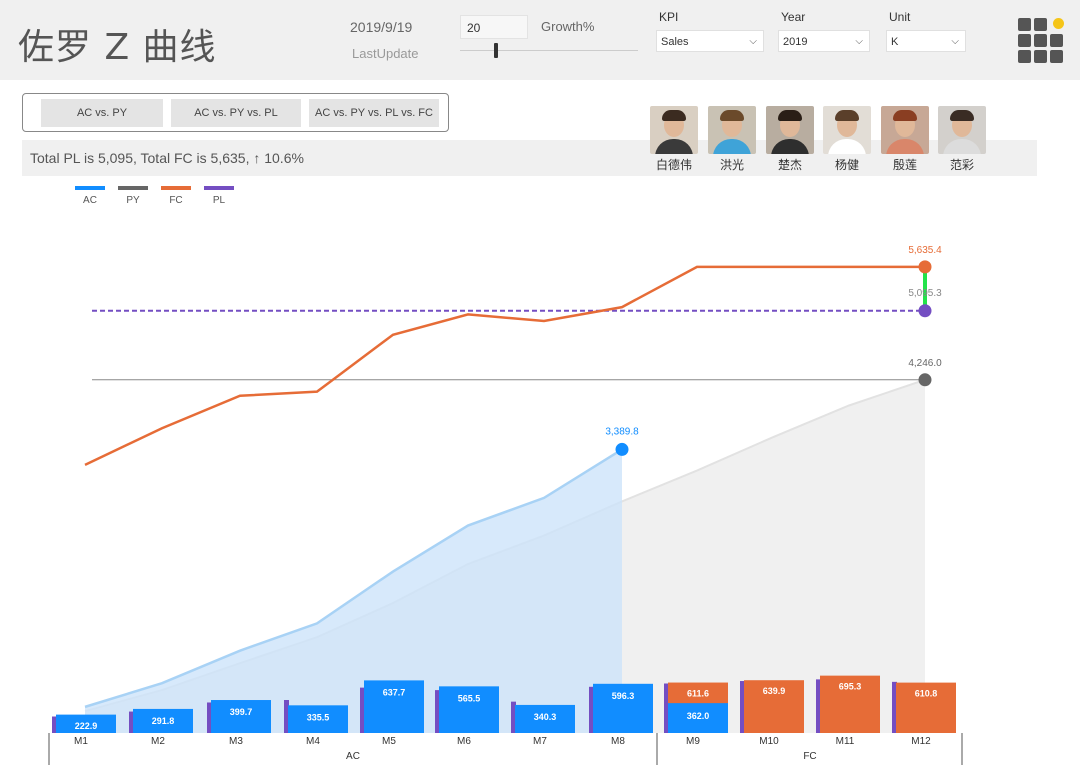 Image resolution: width=1080 pixels, height=775 pixels. I want to click on x-tick-label: M6, so click(464, 741).